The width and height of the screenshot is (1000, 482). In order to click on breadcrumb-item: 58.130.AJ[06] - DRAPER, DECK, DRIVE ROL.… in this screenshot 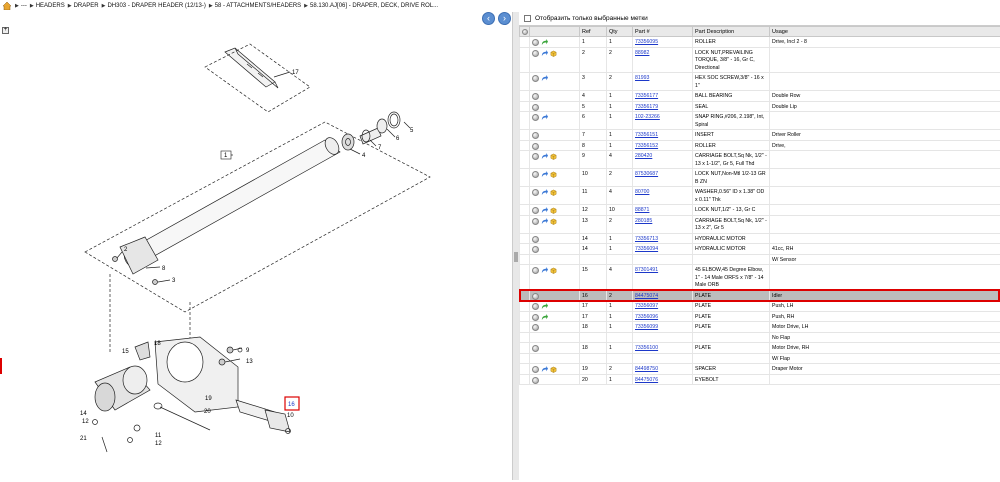, I will do `click(374, 6)`.